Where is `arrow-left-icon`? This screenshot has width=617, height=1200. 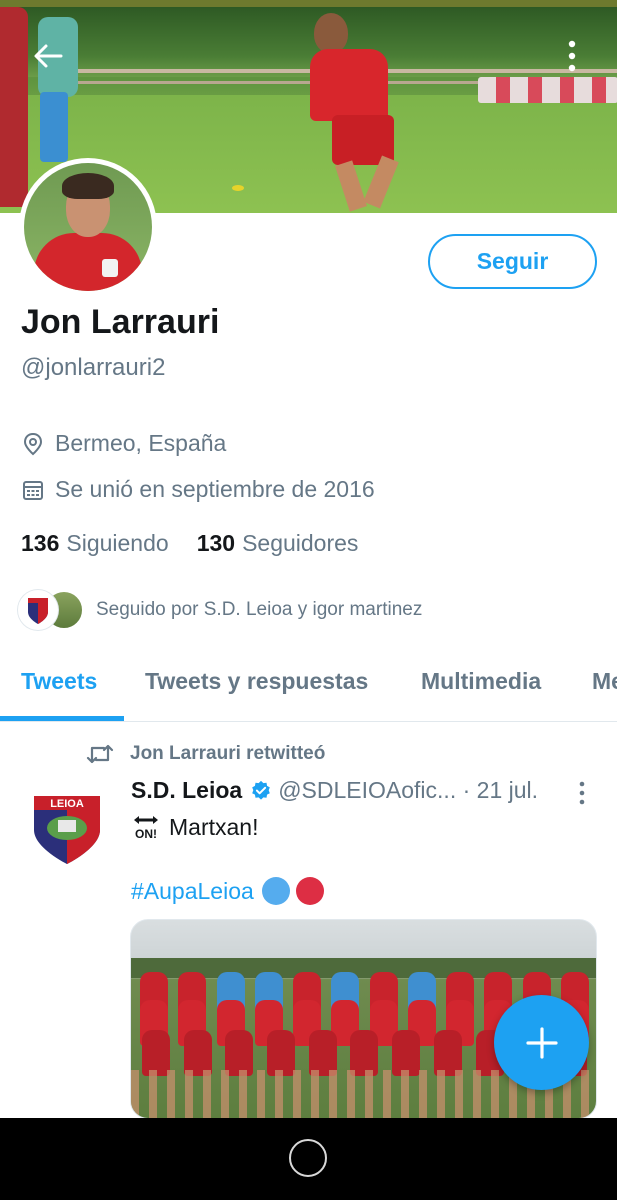 arrow-left-icon is located at coordinates (48, 56).